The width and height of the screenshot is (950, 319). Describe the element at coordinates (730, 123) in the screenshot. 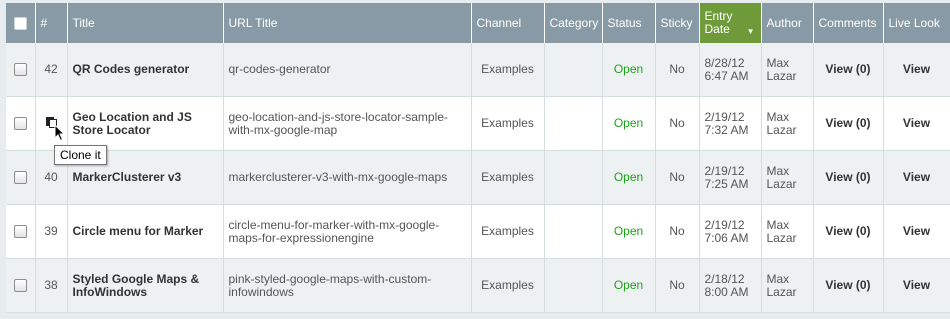

I see `entry-date: 2/19/12 7:32 AM` at that location.